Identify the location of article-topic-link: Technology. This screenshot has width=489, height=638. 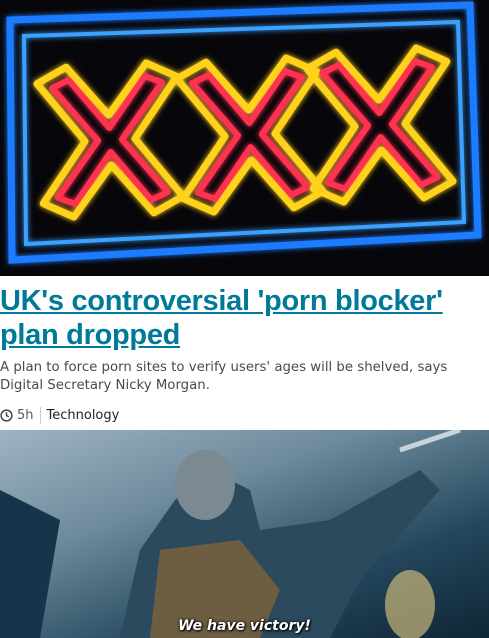
(83, 415).